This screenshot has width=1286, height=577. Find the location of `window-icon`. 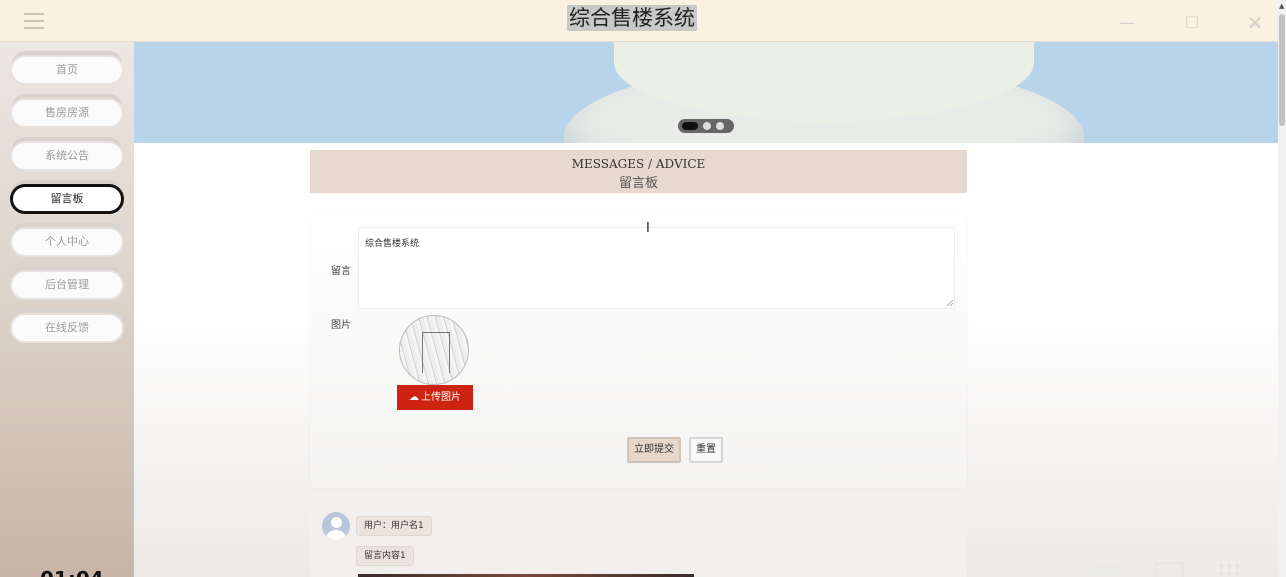

window-icon is located at coordinates (1169, 569).